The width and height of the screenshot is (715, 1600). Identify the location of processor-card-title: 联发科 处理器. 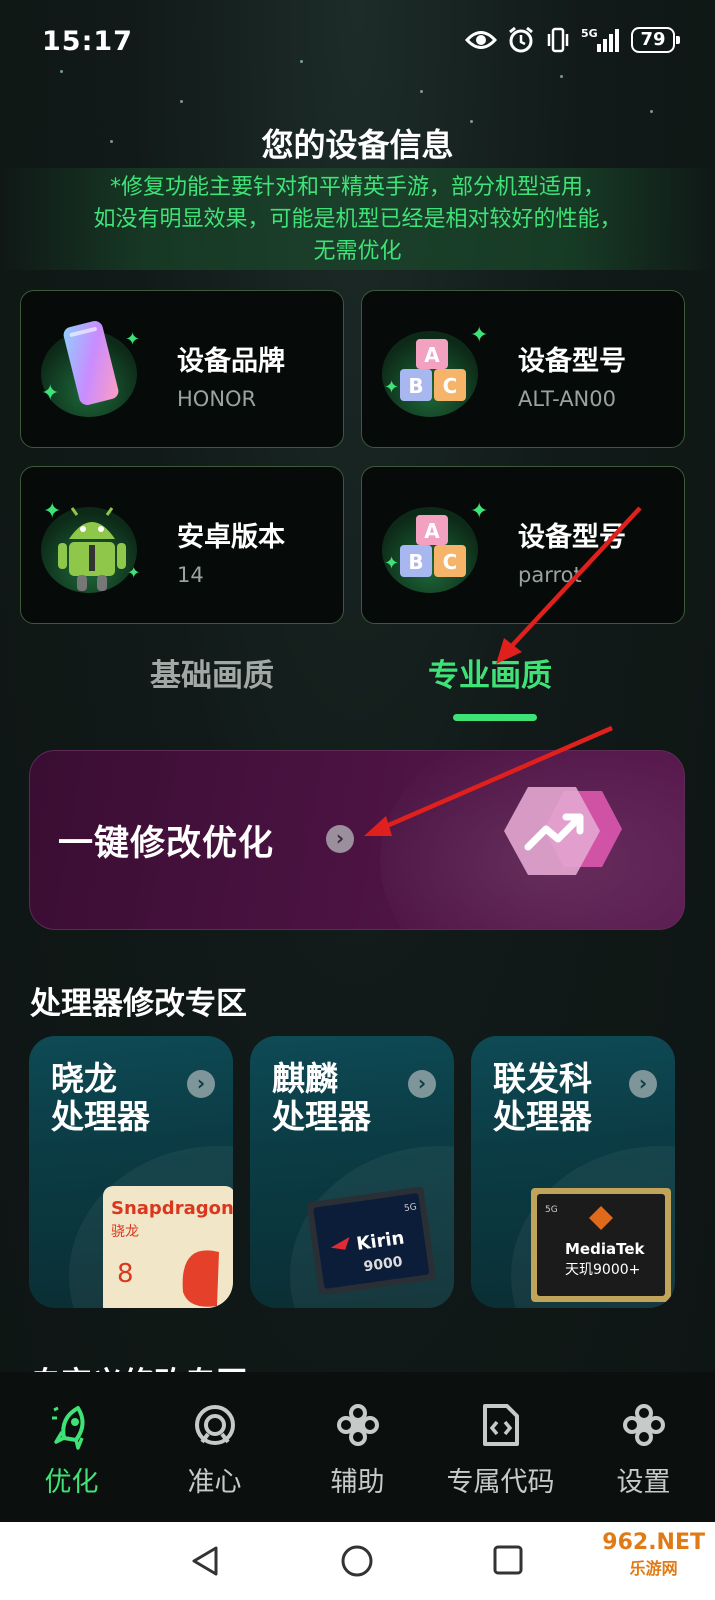
(542, 1097).